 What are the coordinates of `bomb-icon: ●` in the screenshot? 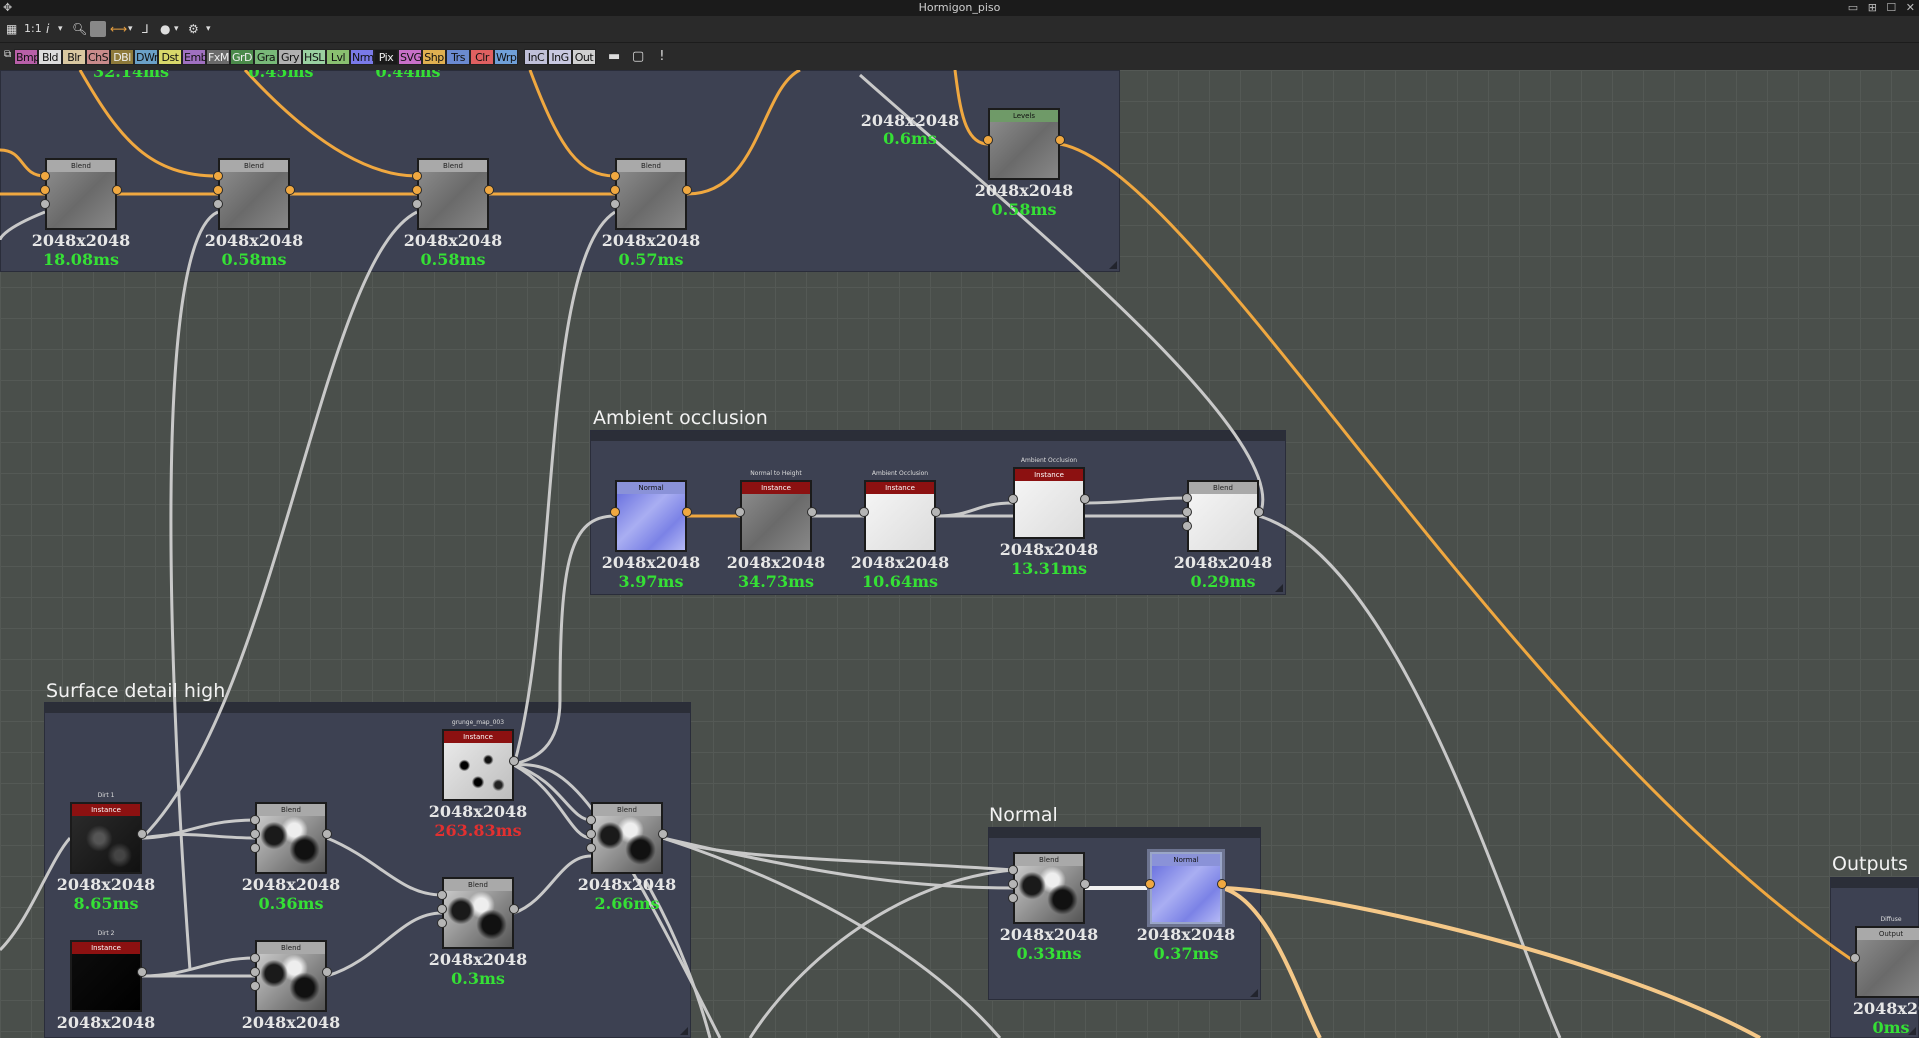 It's located at (165, 29).